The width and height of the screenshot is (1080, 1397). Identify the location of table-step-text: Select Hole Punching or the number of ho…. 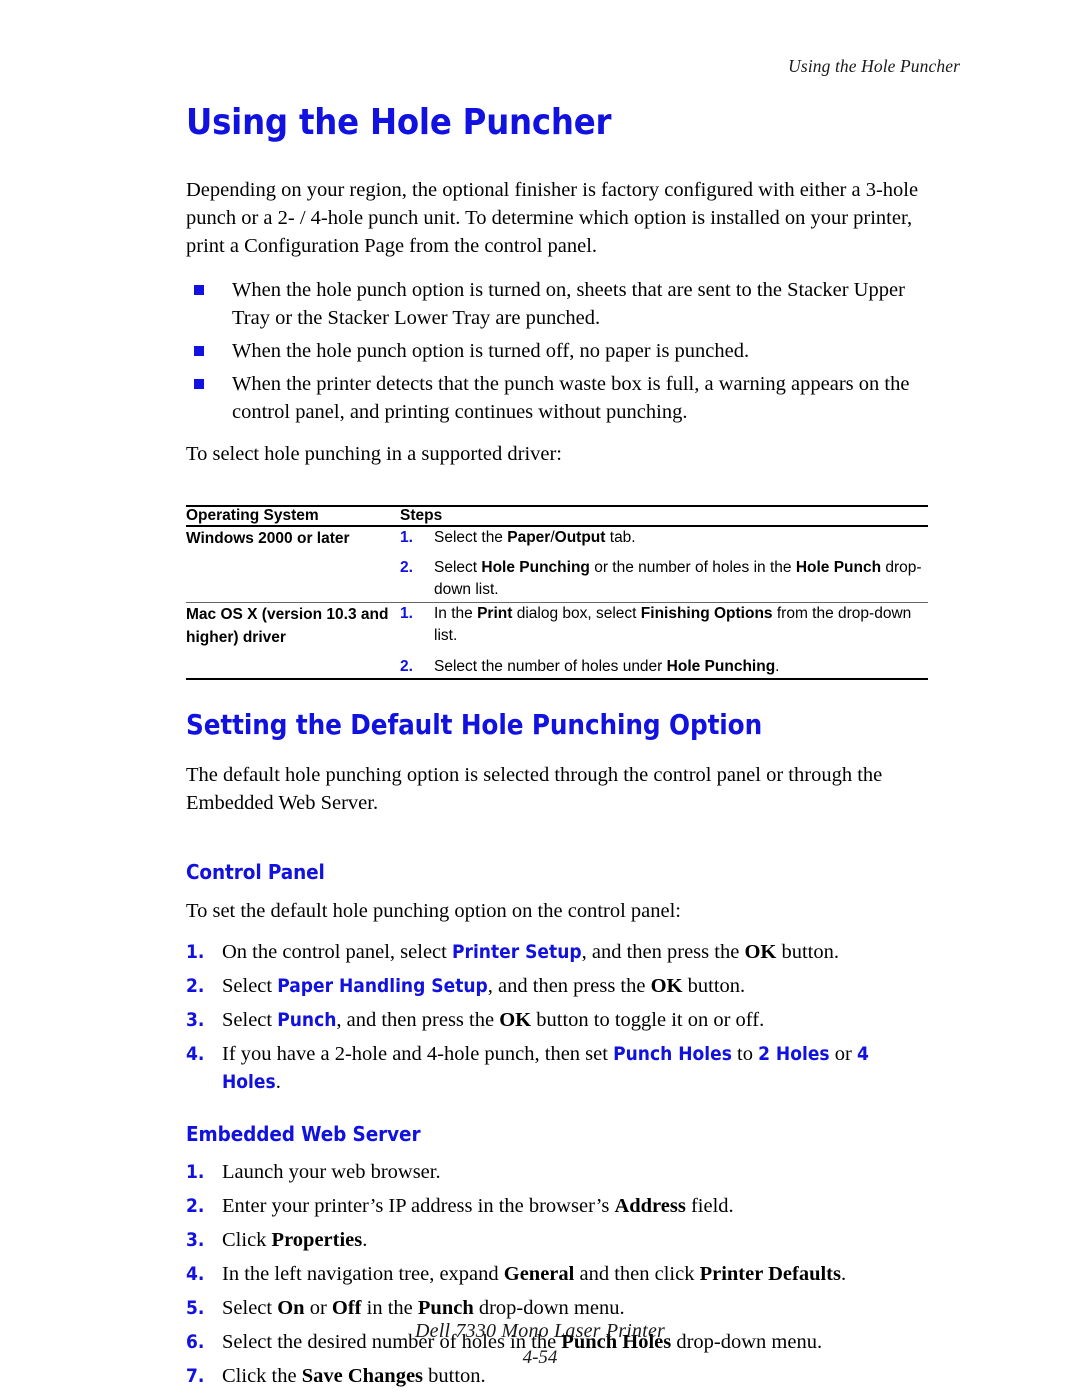
(678, 578).